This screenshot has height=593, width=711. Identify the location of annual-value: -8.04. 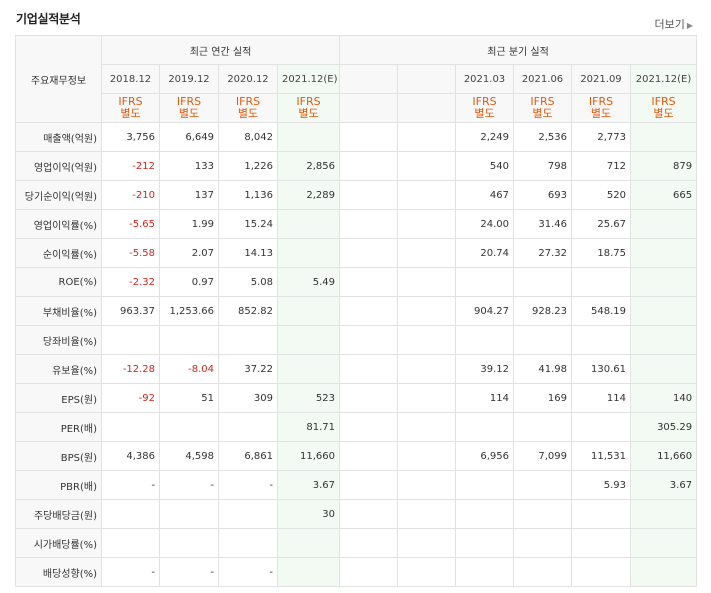
(189, 369).